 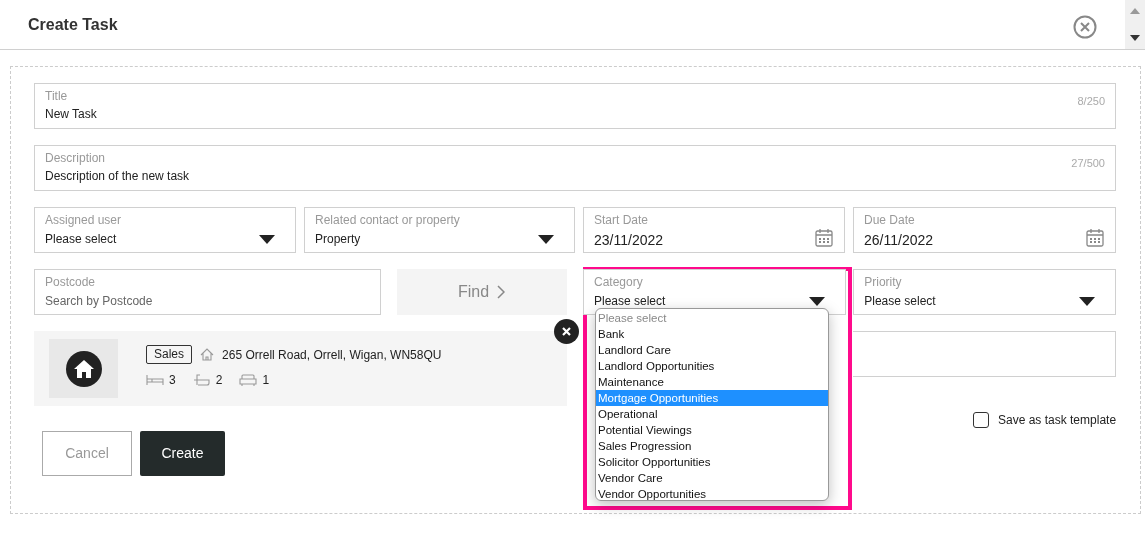 I want to click on scrollbar, so click(x=1135, y=24).